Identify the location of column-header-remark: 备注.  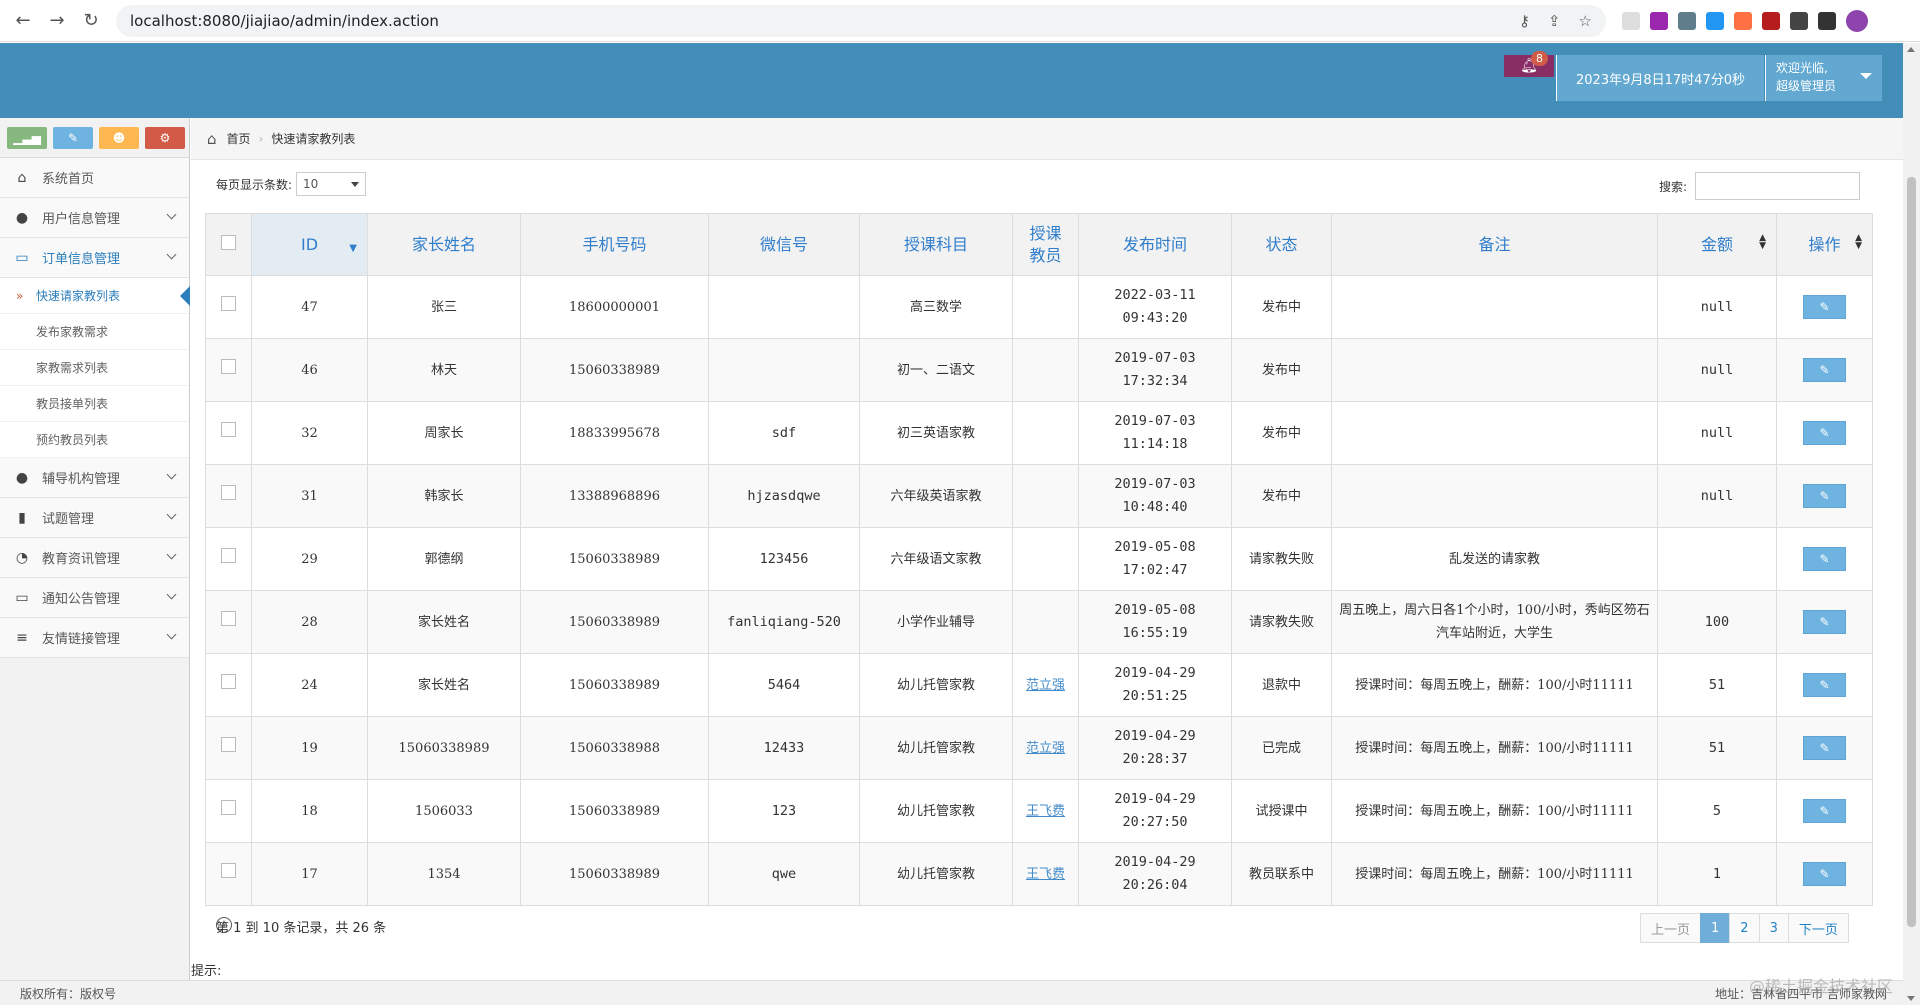
(1494, 244).